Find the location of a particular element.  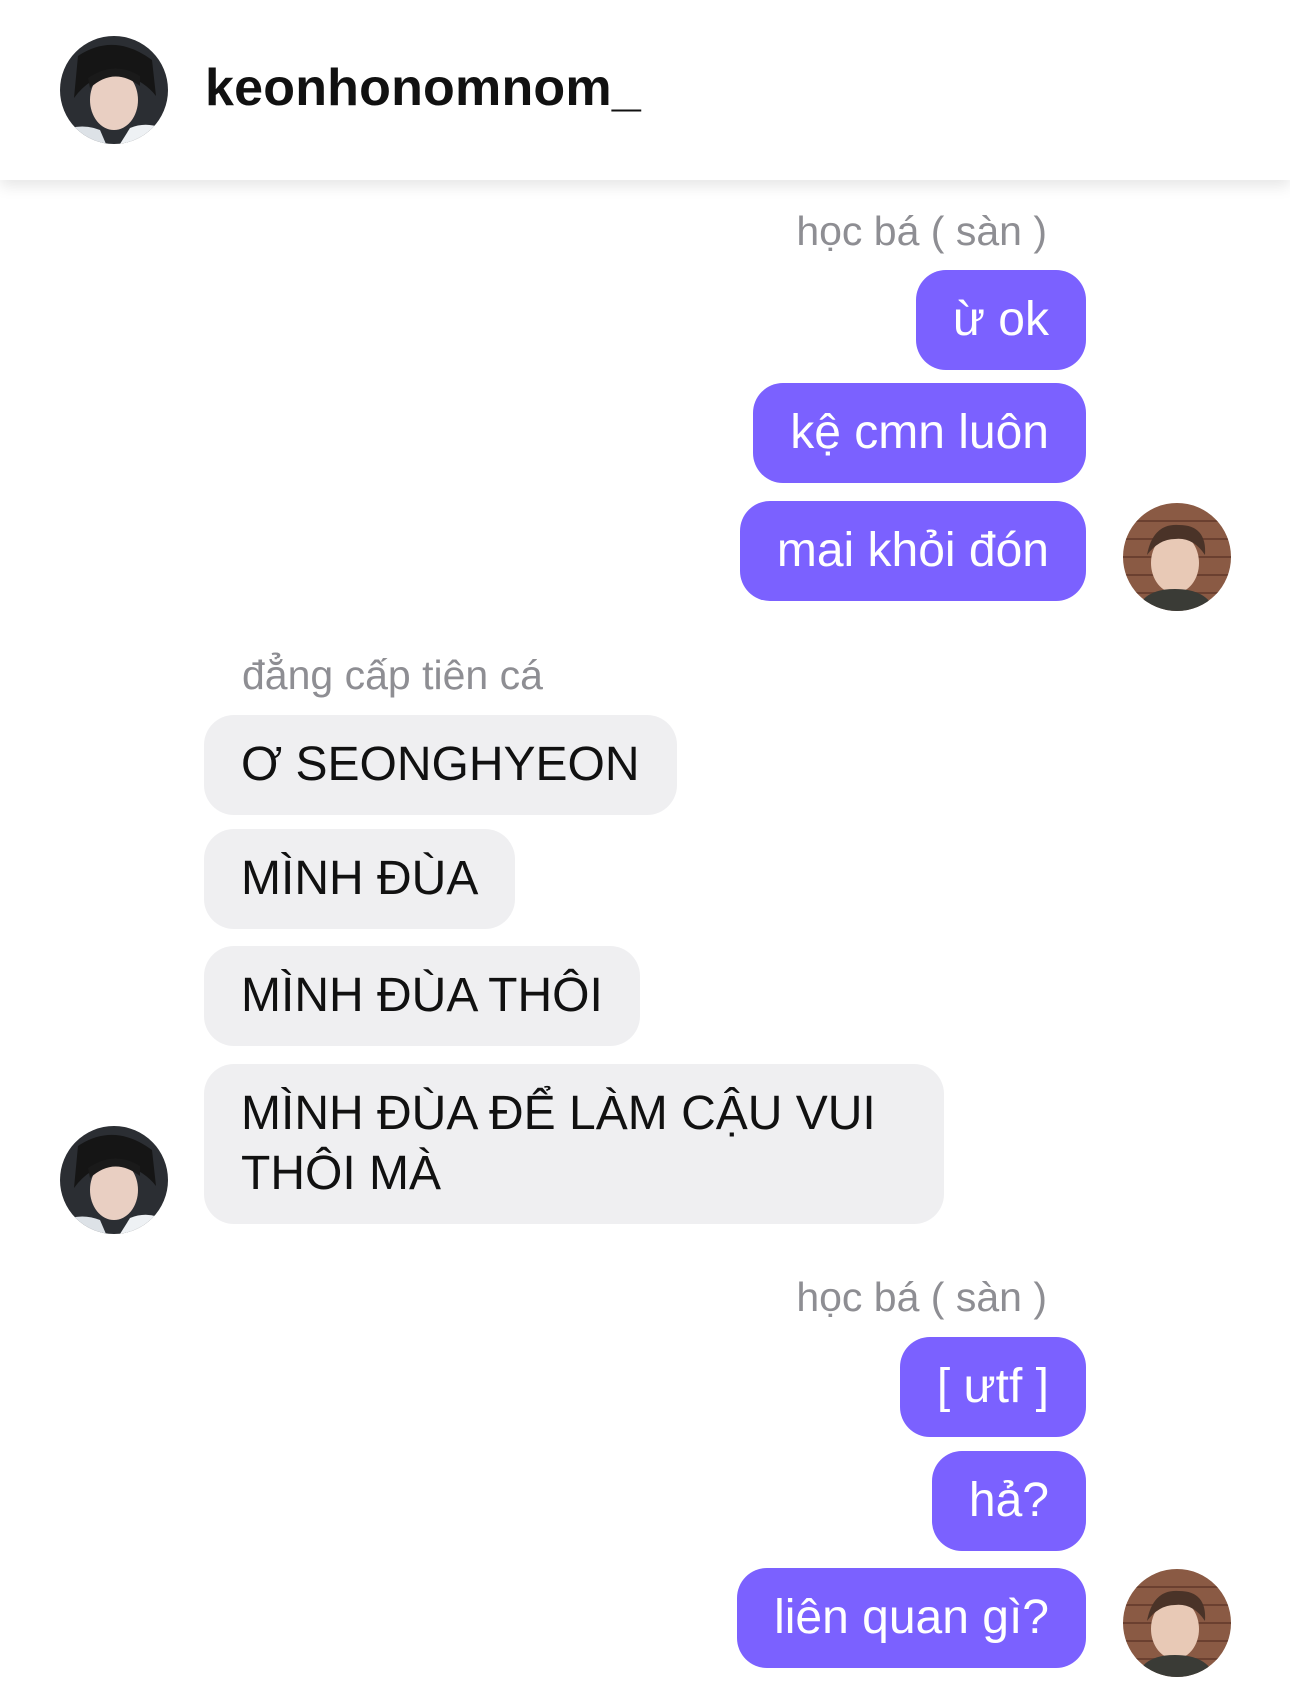

message-bubble: Ơ SEONGHYEON is located at coordinates (440, 765).